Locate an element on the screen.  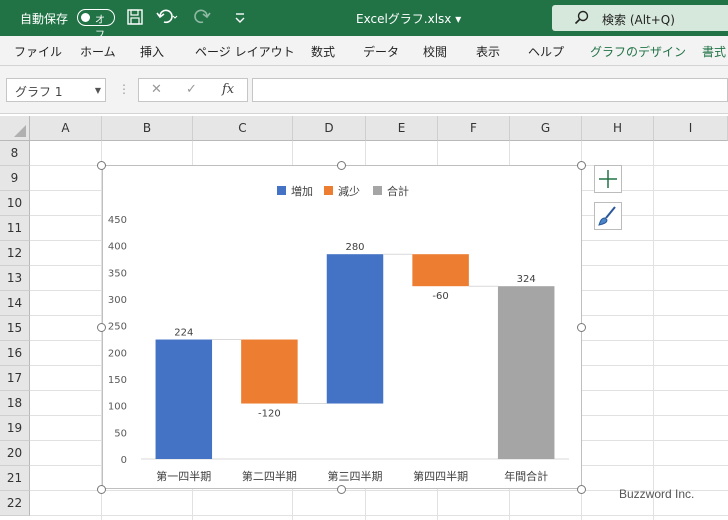
row-header-14: 14 is located at coordinates (15, 303).